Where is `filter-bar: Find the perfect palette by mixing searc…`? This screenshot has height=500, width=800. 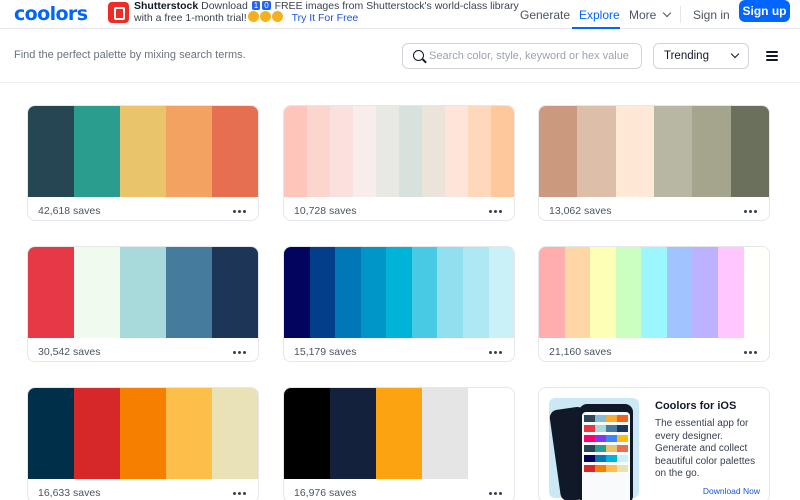 filter-bar: Find the perfect palette by mixing searc… is located at coordinates (400, 56).